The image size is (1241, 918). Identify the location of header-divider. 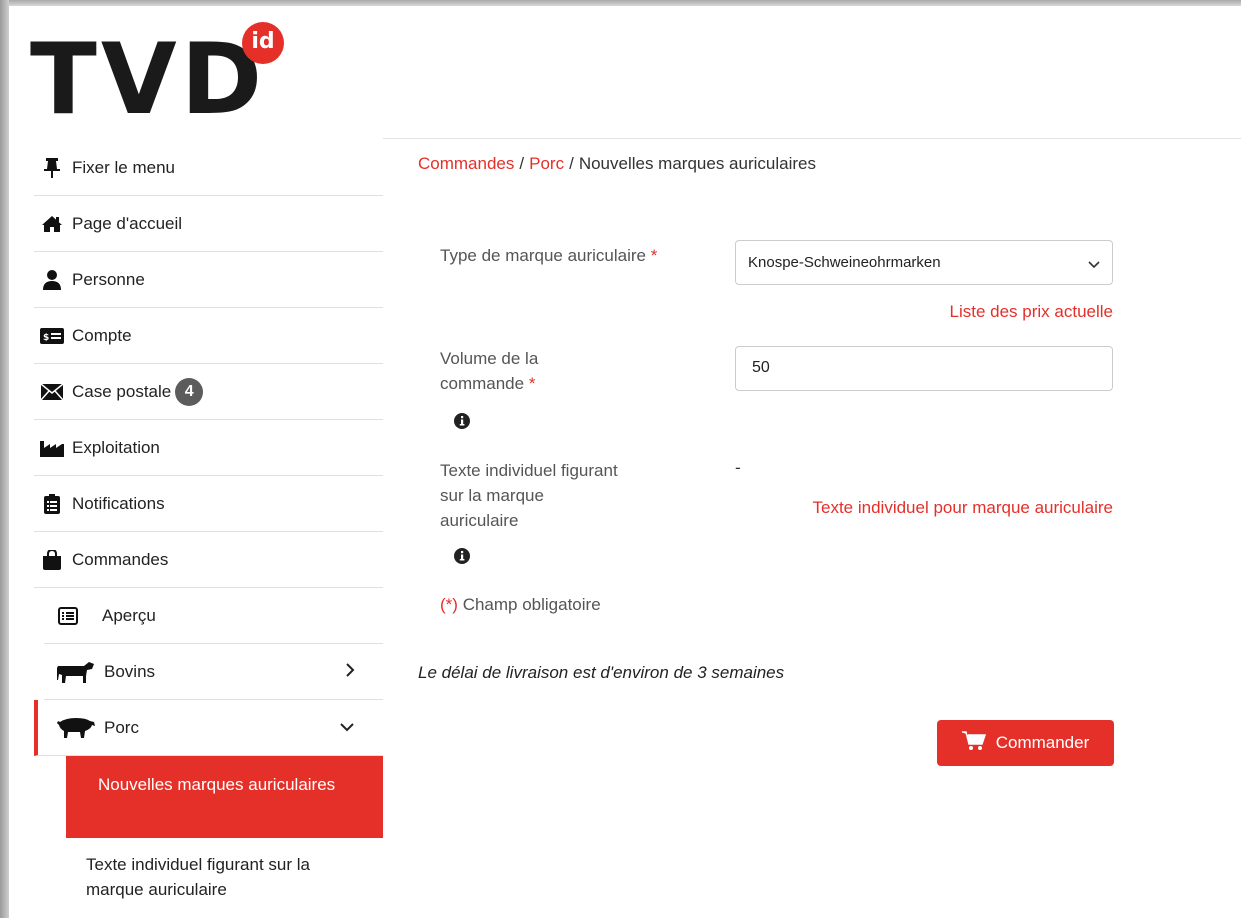
(812, 138).